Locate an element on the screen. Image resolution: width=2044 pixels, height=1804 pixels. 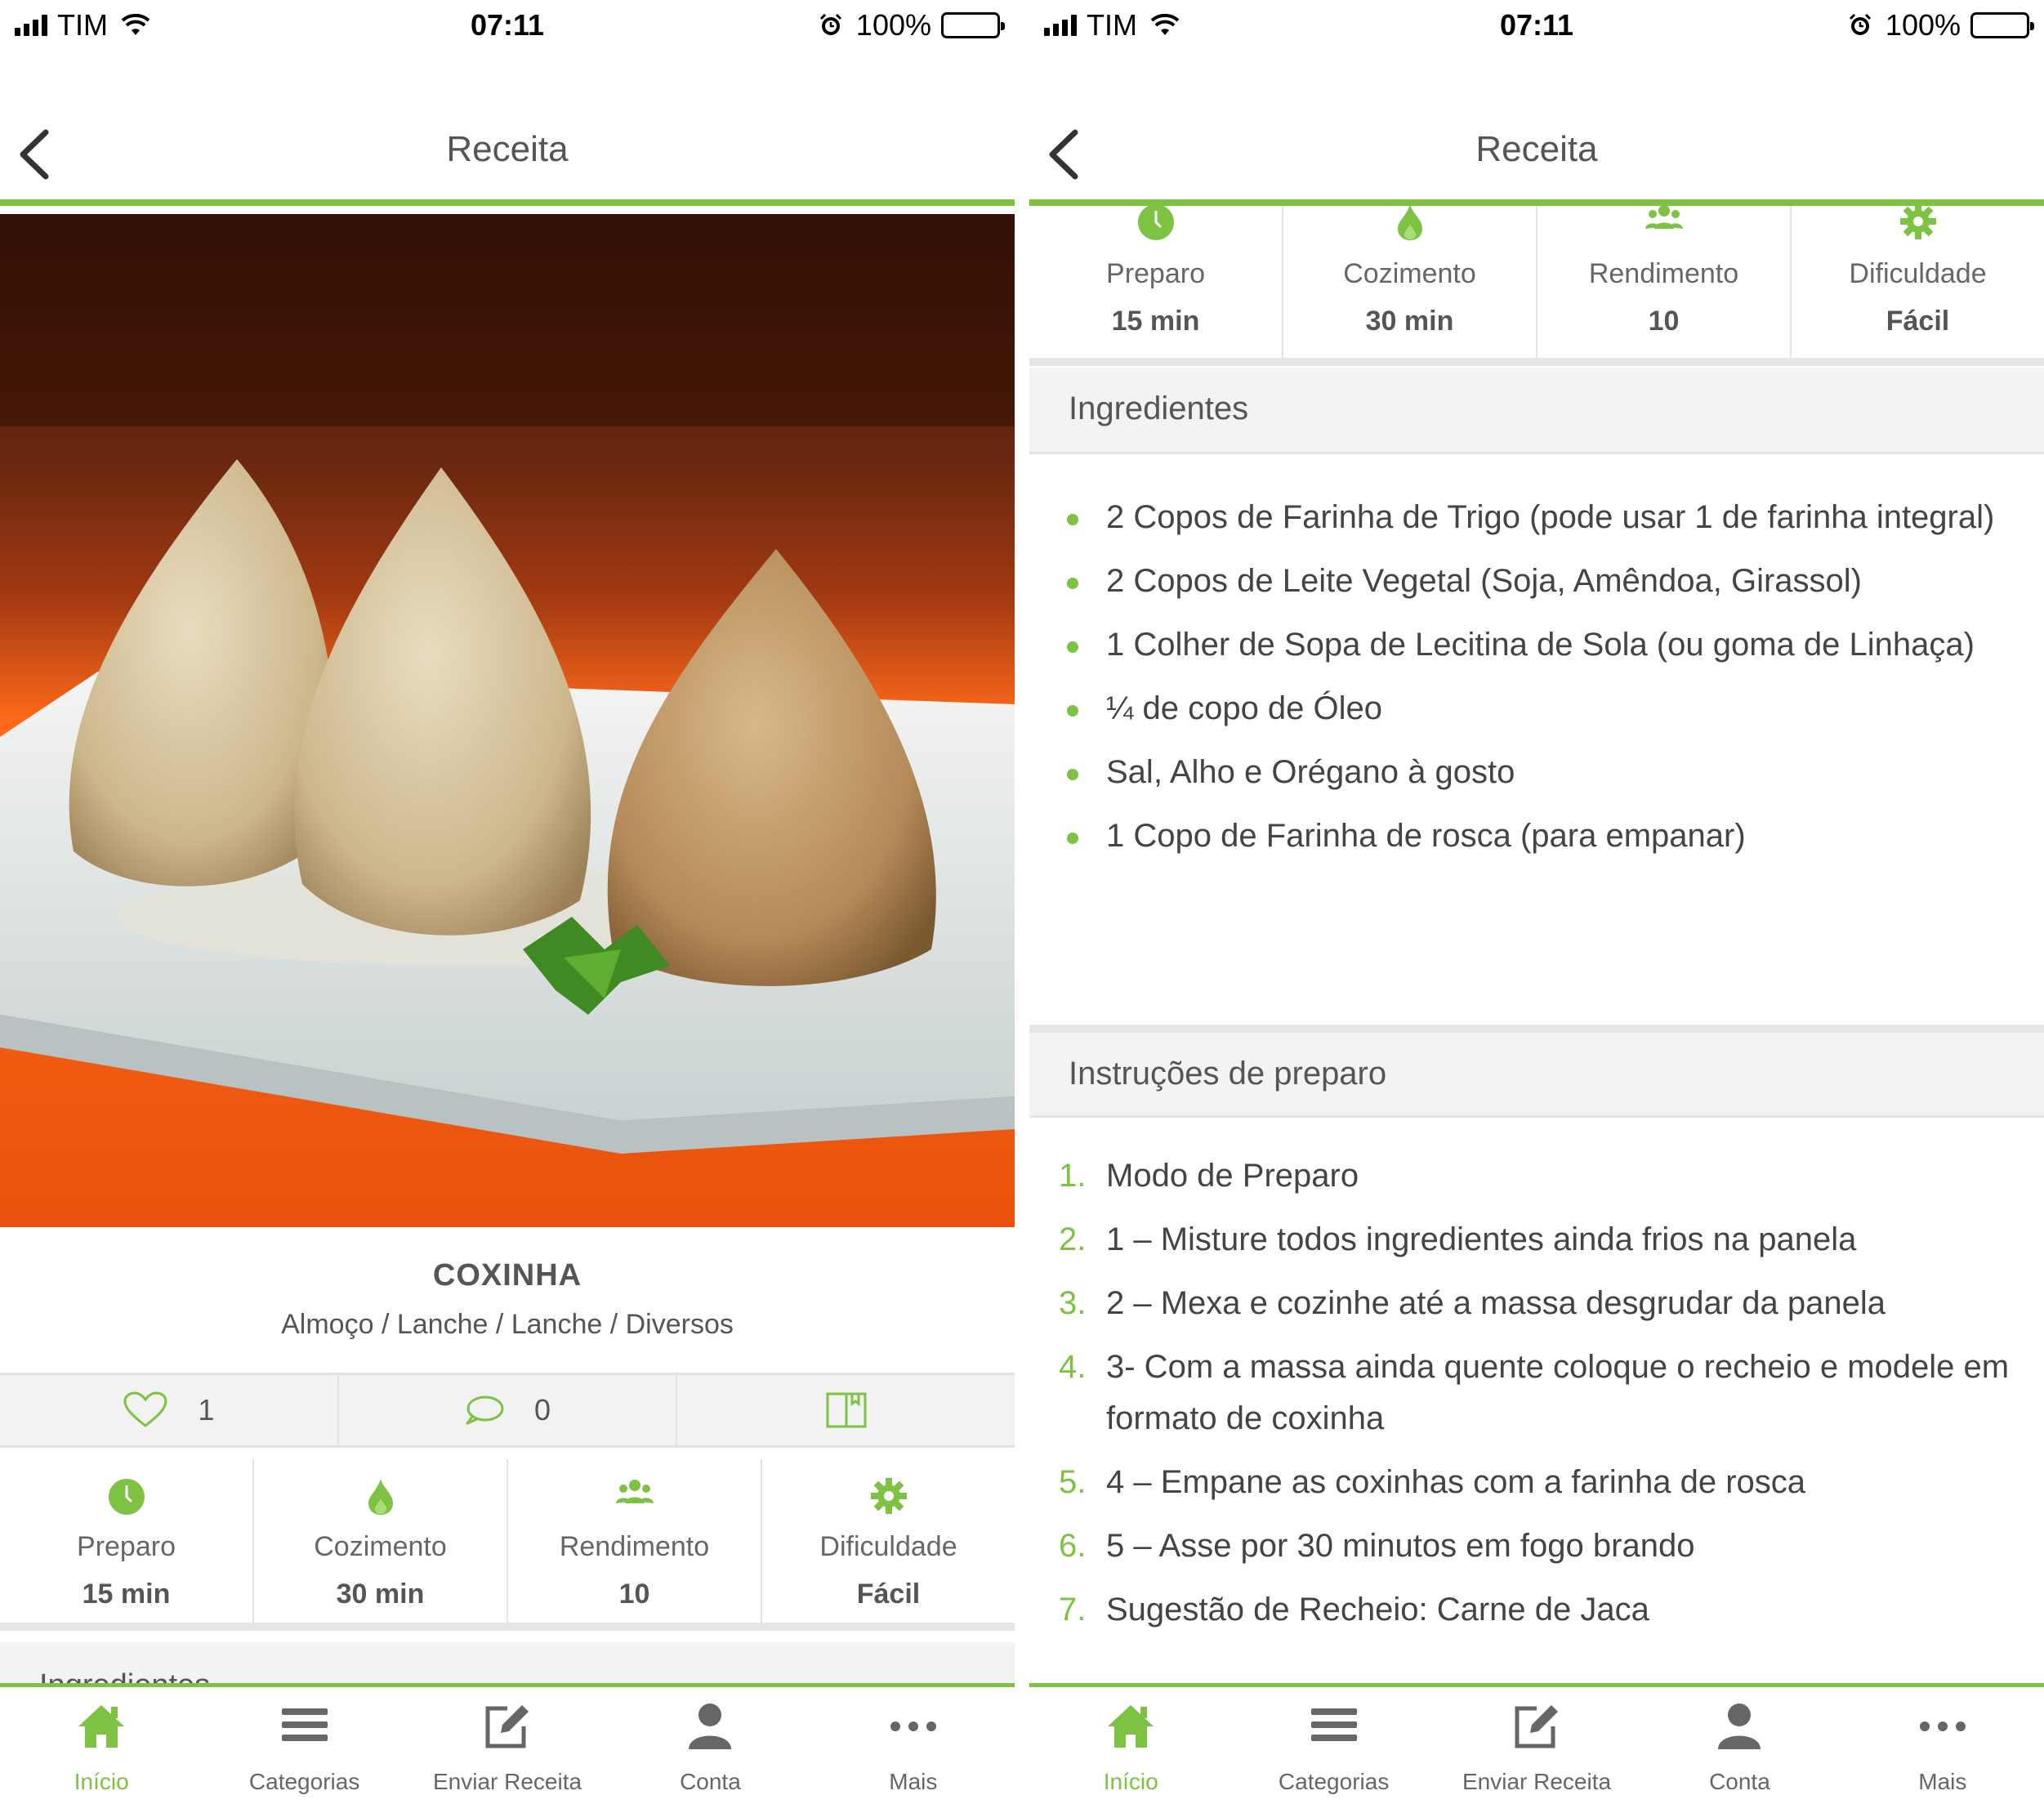
step-number: 3. is located at coordinates (1073, 1303).